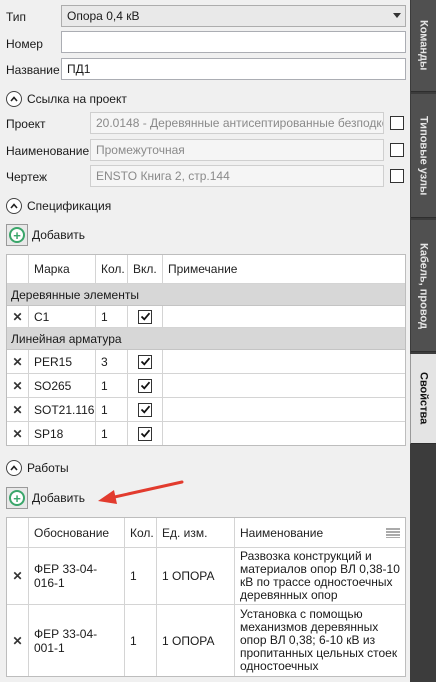 Image resolution: width=436 pixels, height=682 pixels. What do you see at coordinates (112, 362) in the screenshot?
I see `spec-cell-qty: 3` at bounding box center [112, 362].